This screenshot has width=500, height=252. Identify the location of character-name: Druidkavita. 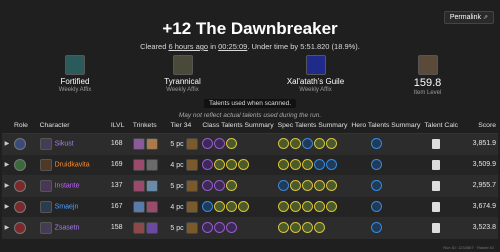
(72, 164).